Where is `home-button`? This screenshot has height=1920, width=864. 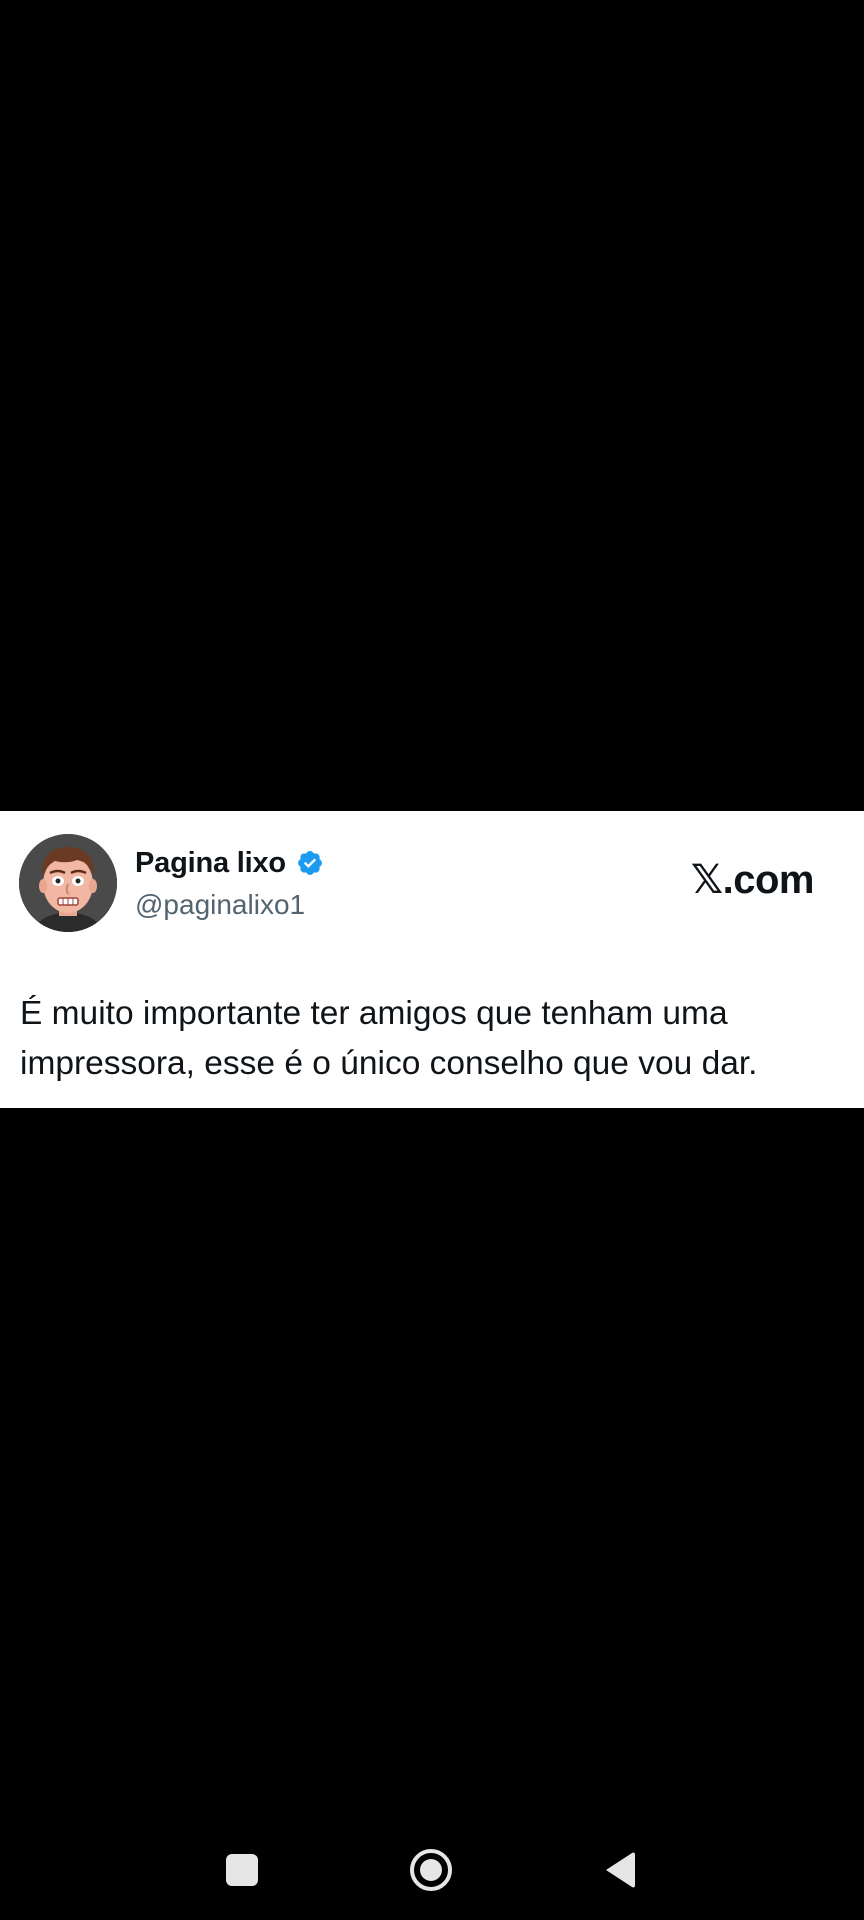 home-button is located at coordinates (431, 1870).